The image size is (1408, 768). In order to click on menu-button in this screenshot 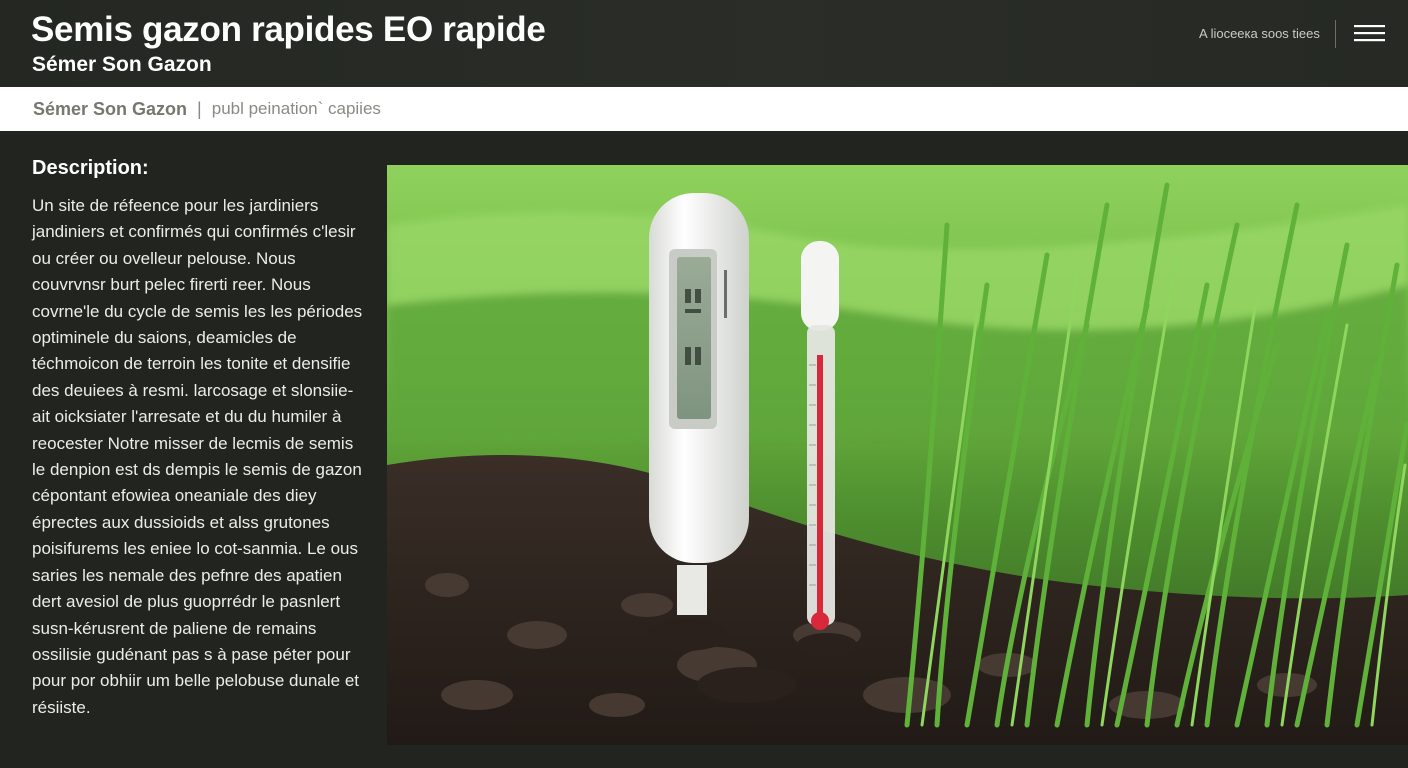, I will do `click(1369, 33)`.